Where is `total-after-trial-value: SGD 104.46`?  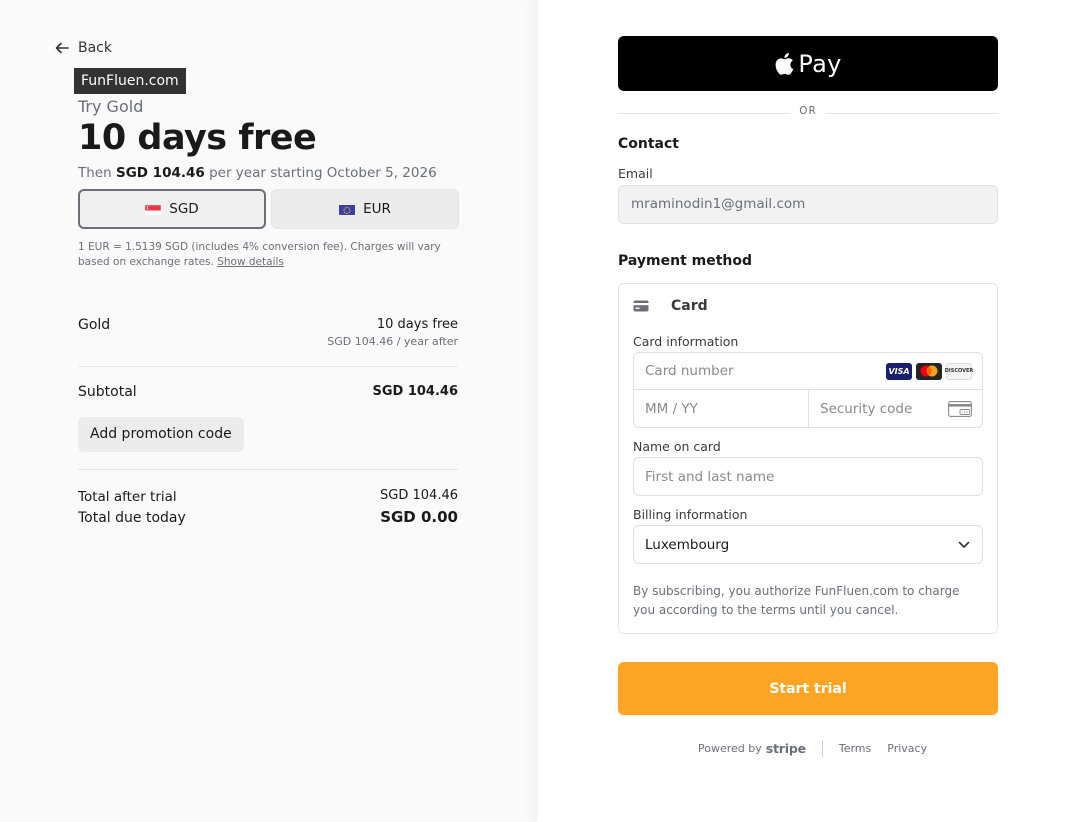 total-after-trial-value: SGD 104.46 is located at coordinates (419, 495).